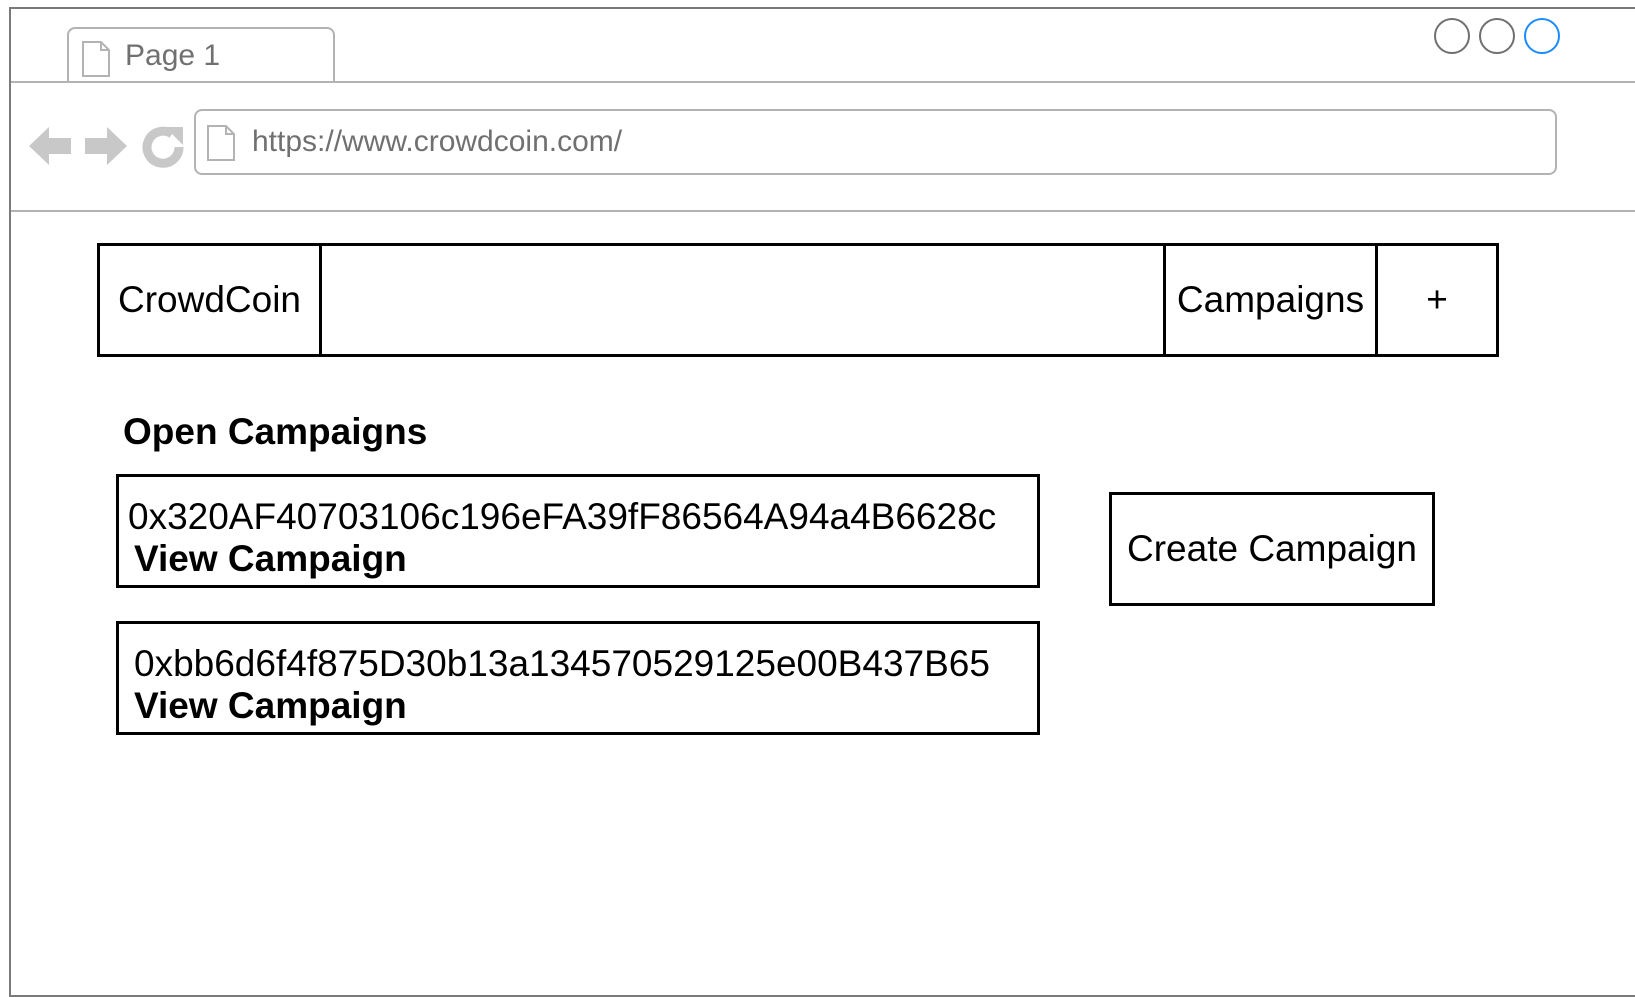  Describe the element at coordinates (823, 211) in the screenshot. I see `toolbar-divider` at that location.